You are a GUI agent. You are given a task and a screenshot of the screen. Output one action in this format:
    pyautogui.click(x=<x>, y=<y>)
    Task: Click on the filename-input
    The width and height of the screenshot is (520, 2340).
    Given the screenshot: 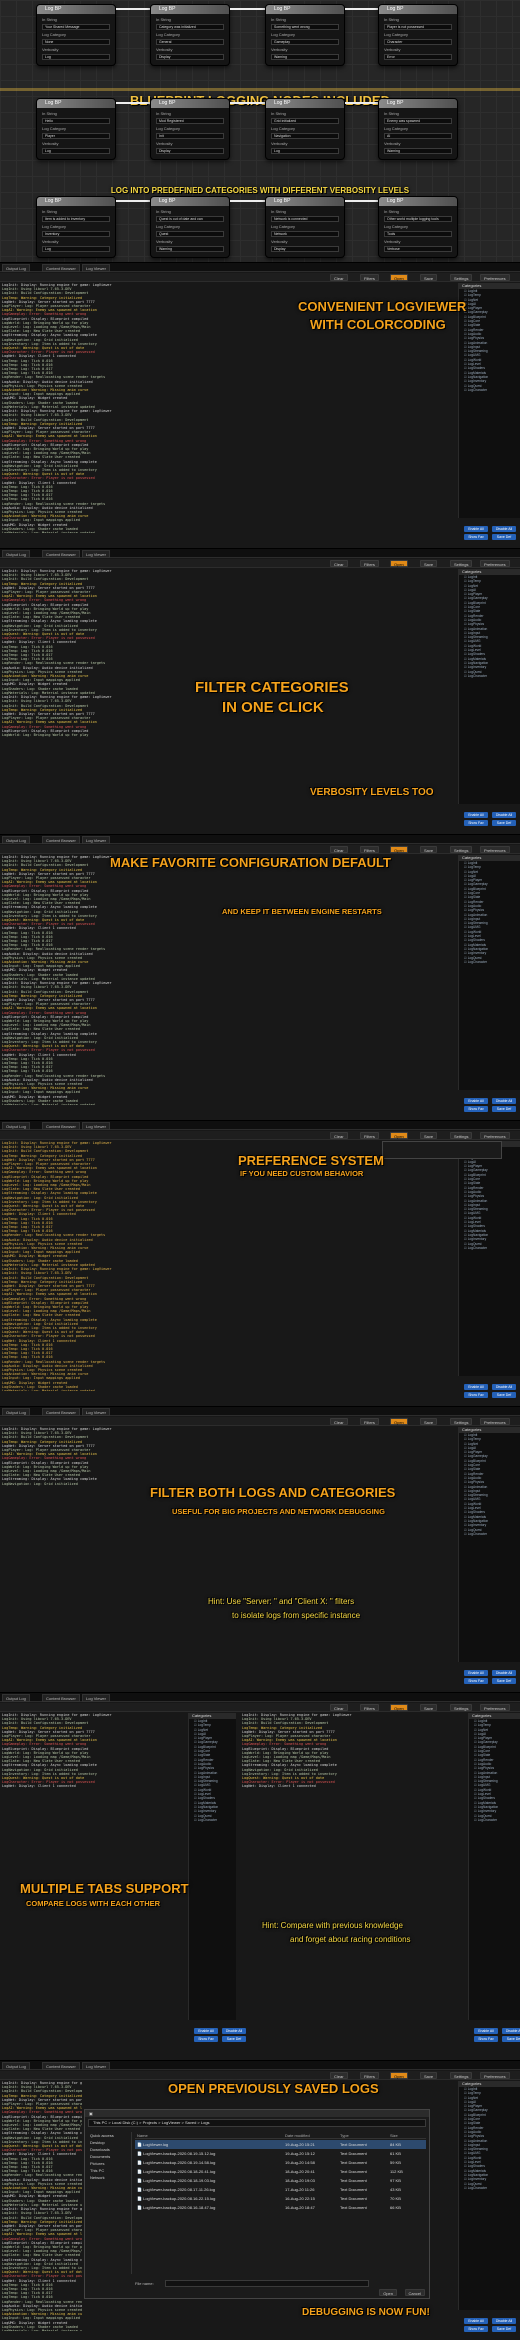 What is the action you would take?
    pyautogui.click(x=267, y=2283)
    